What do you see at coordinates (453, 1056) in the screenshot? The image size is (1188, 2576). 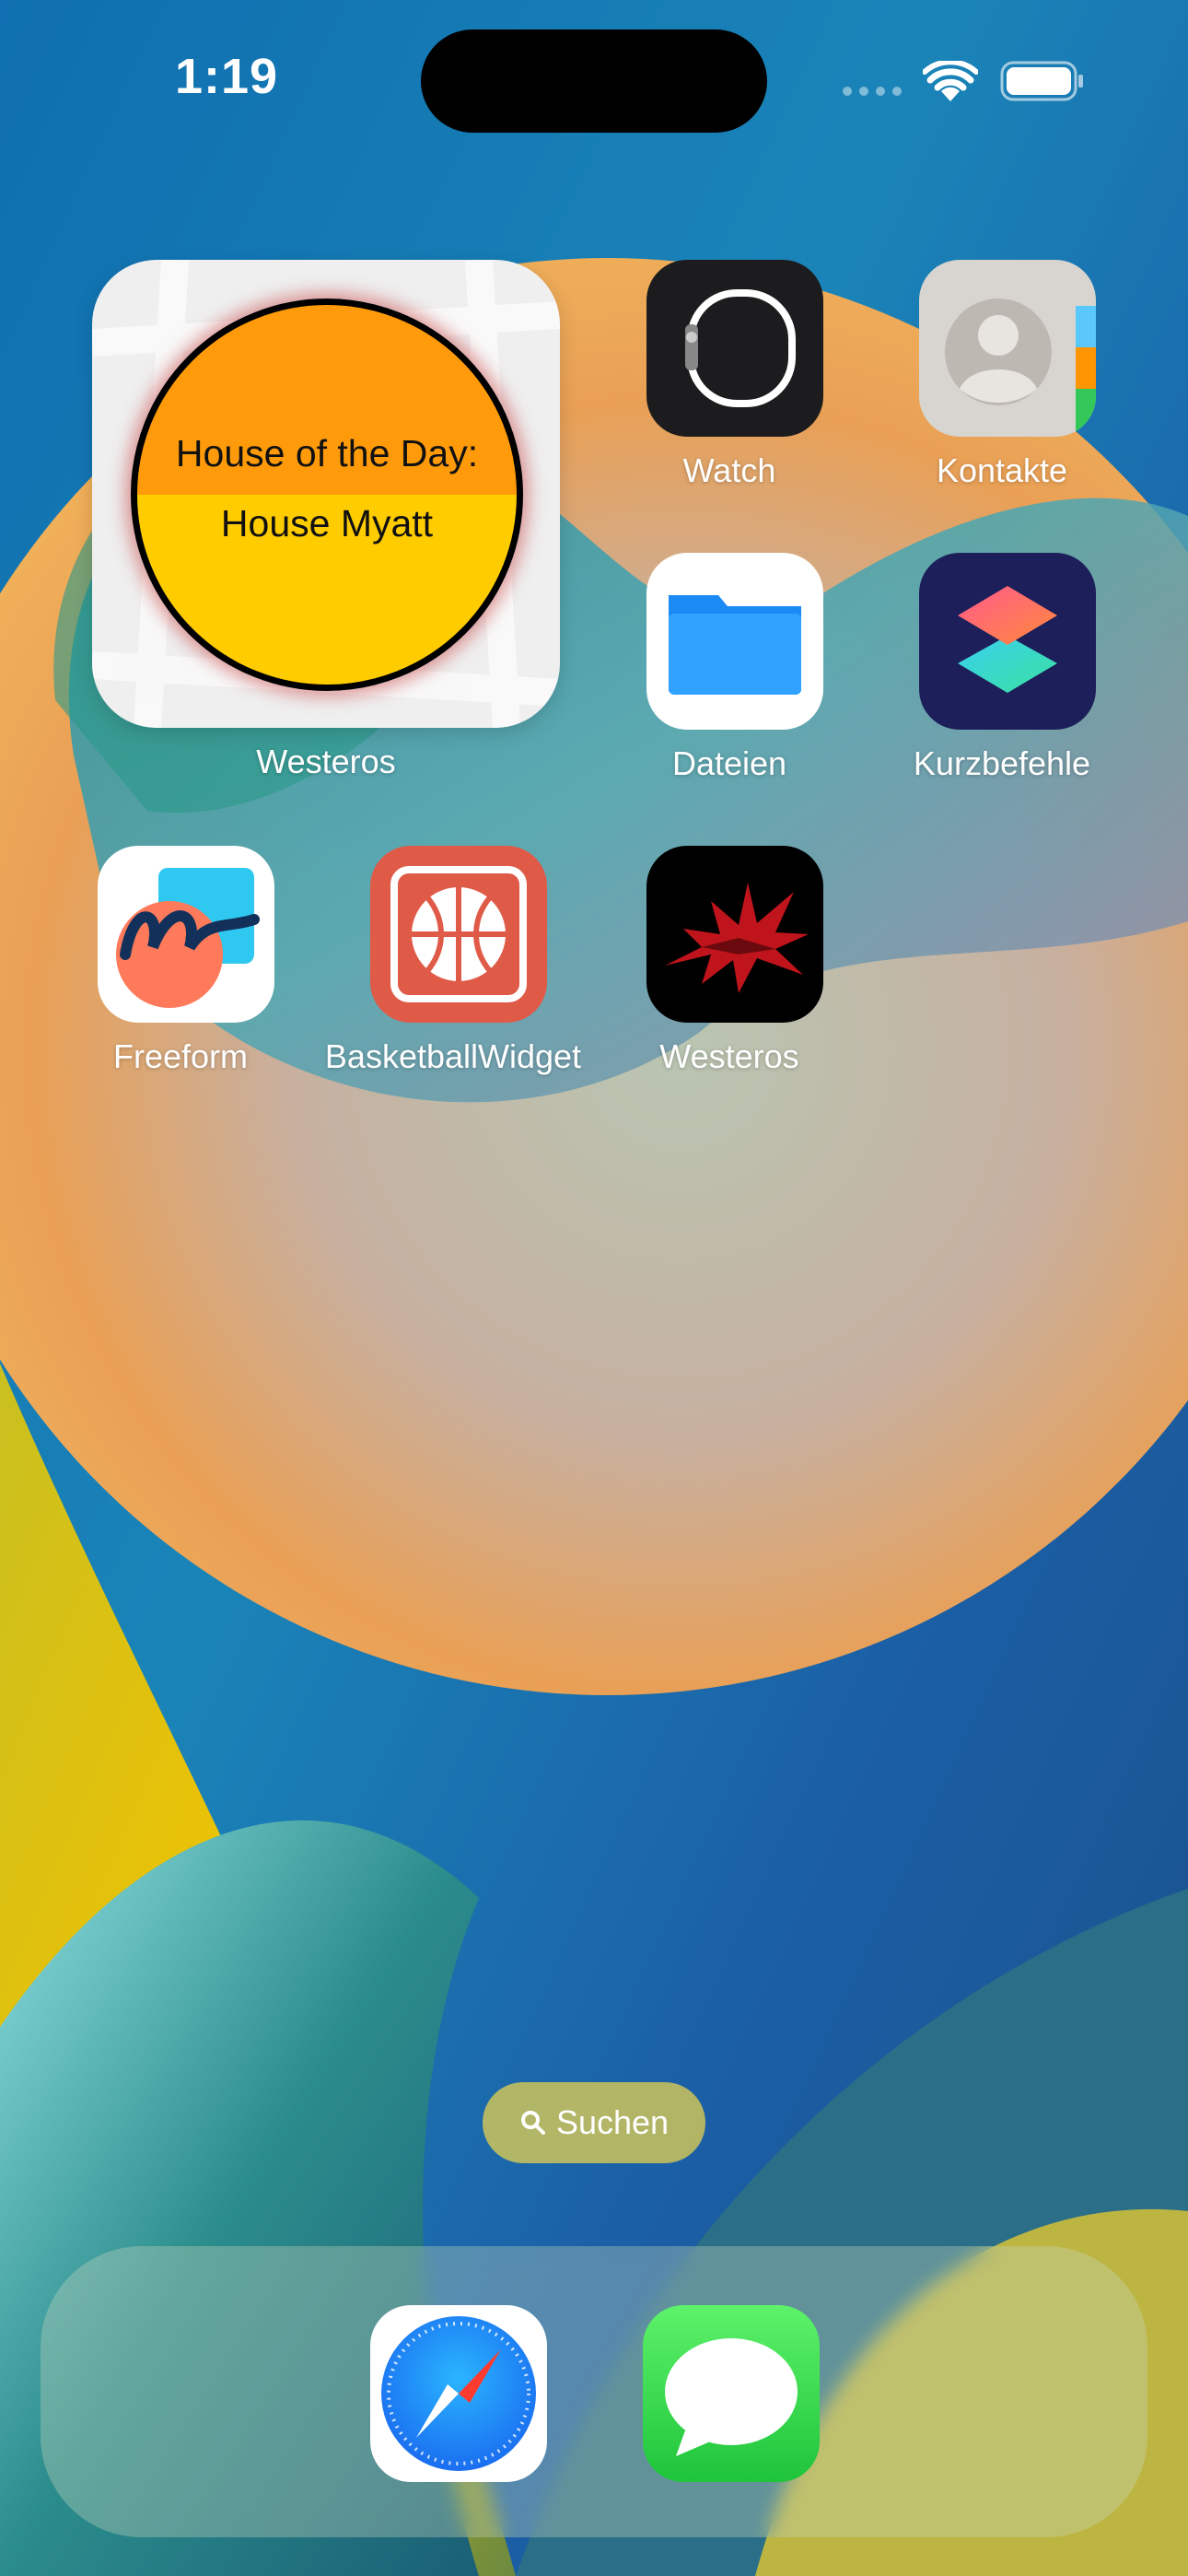 I see `app-label: BasketballWidget` at bounding box center [453, 1056].